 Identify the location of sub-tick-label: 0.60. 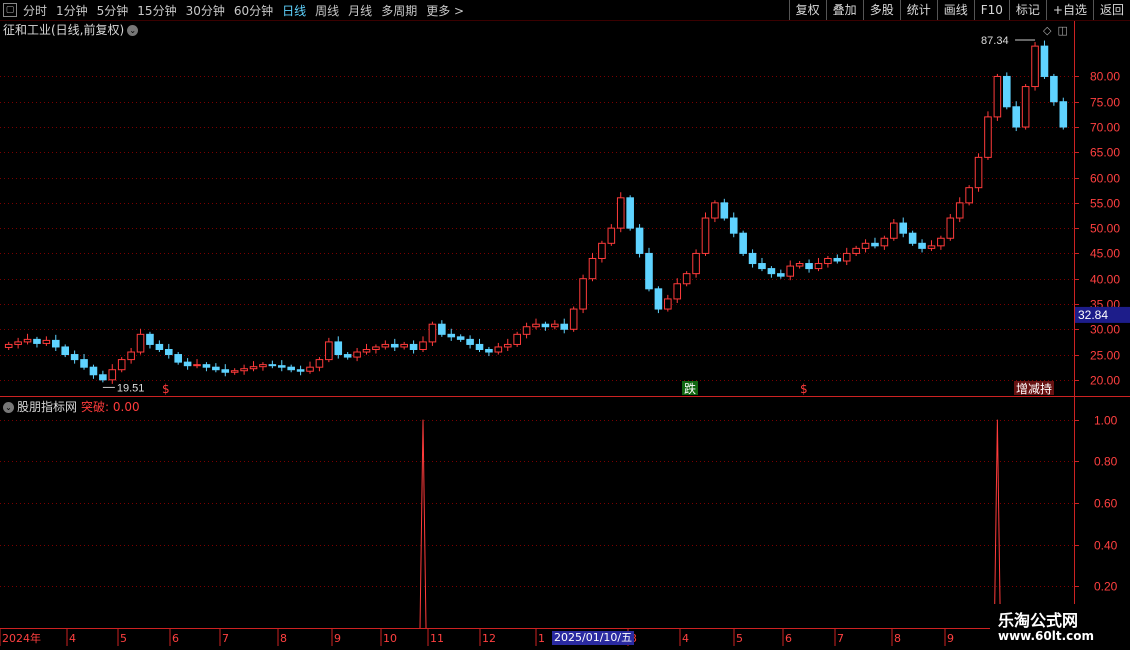
(1106, 504).